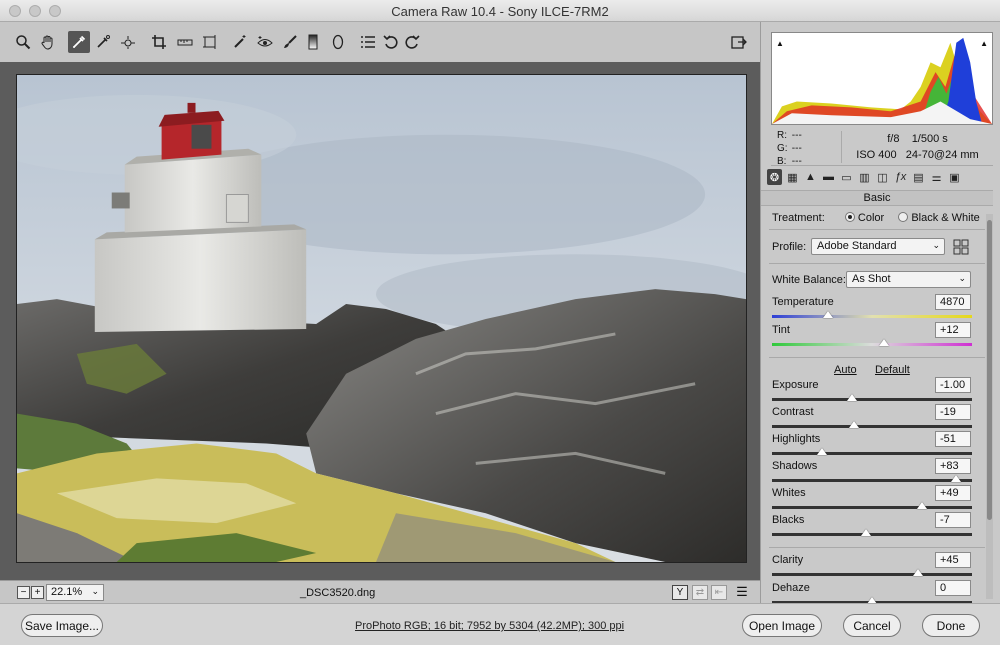 The image size is (1000, 645). I want to click on default-button: Default, so click(892, 370).